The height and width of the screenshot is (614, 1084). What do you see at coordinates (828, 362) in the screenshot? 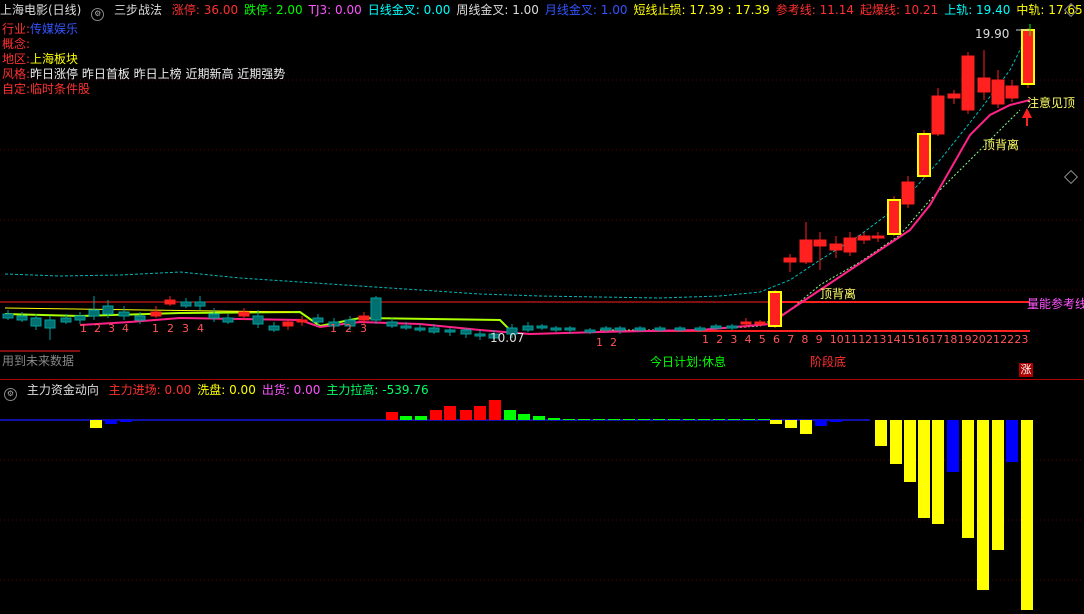
I see `stage-label: 阶段底` at bounding box center [828, 362].